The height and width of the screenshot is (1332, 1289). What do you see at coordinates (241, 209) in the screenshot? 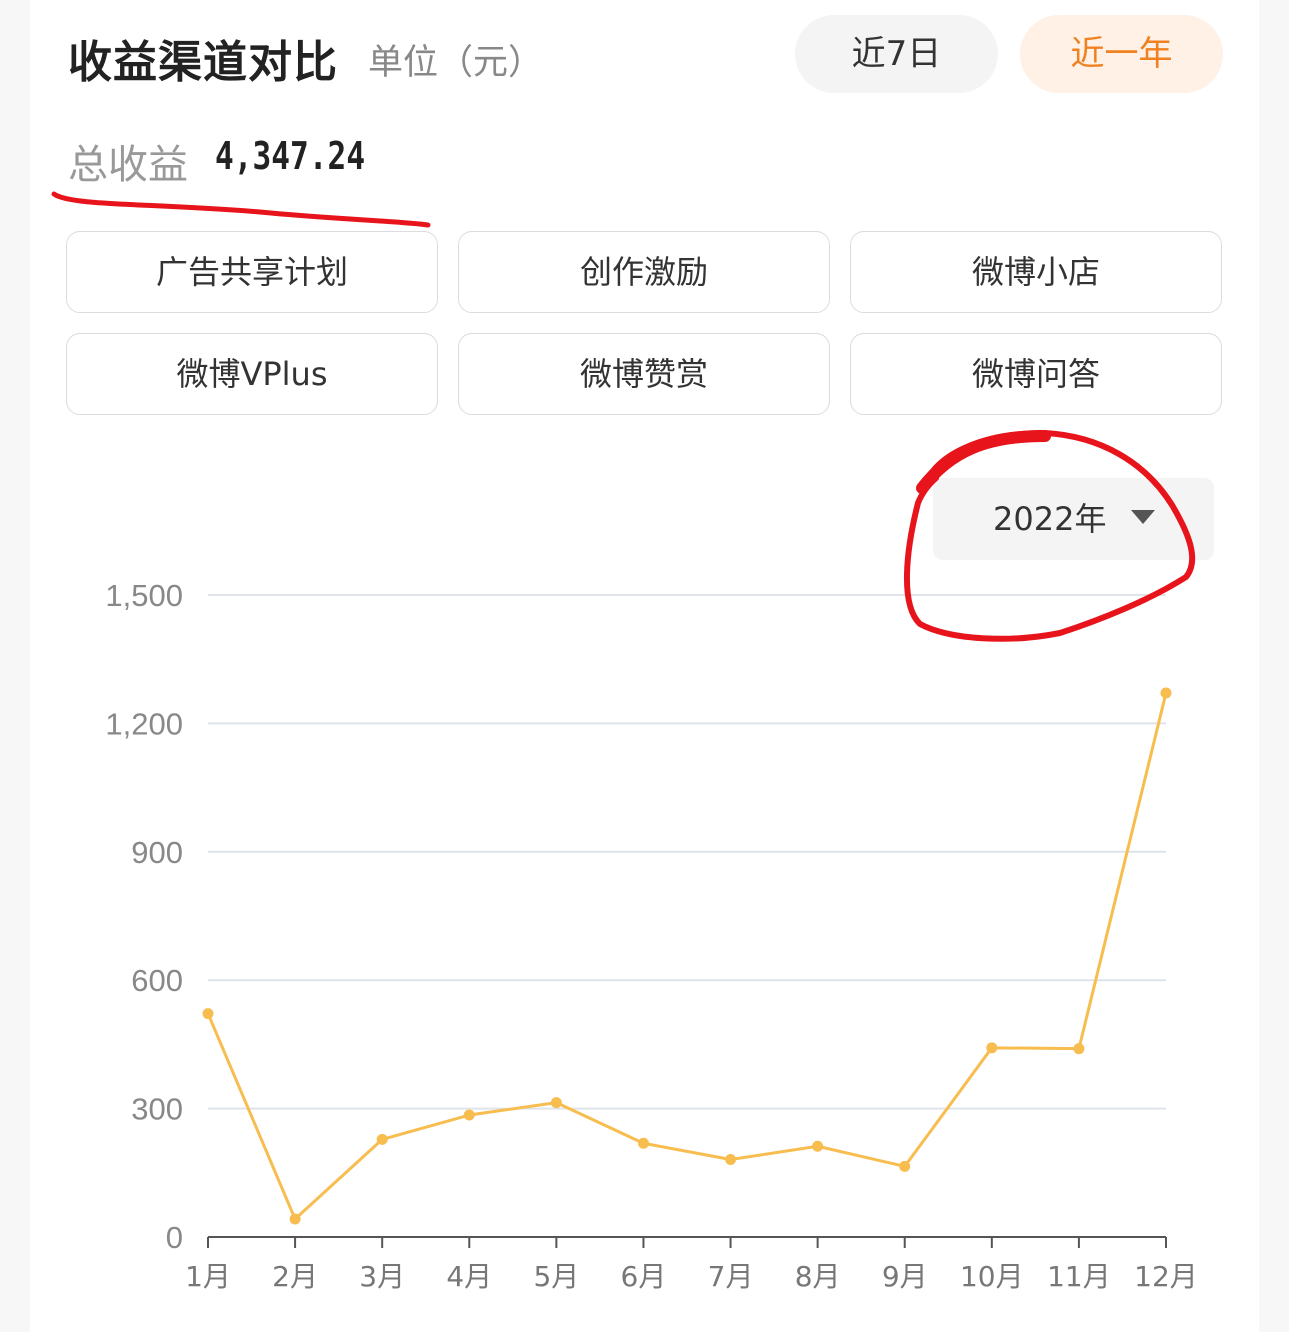
I see `red-underline-annotation` at bounding box center [241, 209].